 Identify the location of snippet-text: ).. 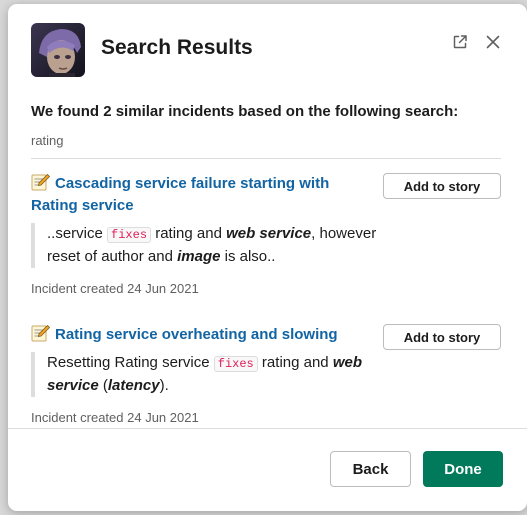
(164, 385).